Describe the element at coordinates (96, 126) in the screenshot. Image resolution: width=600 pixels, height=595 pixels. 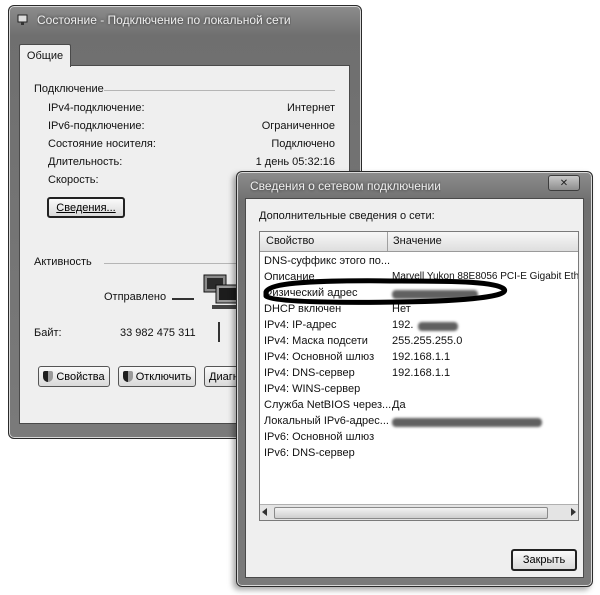
I see `ipv6-label: IPv6-подключение:` at that location.